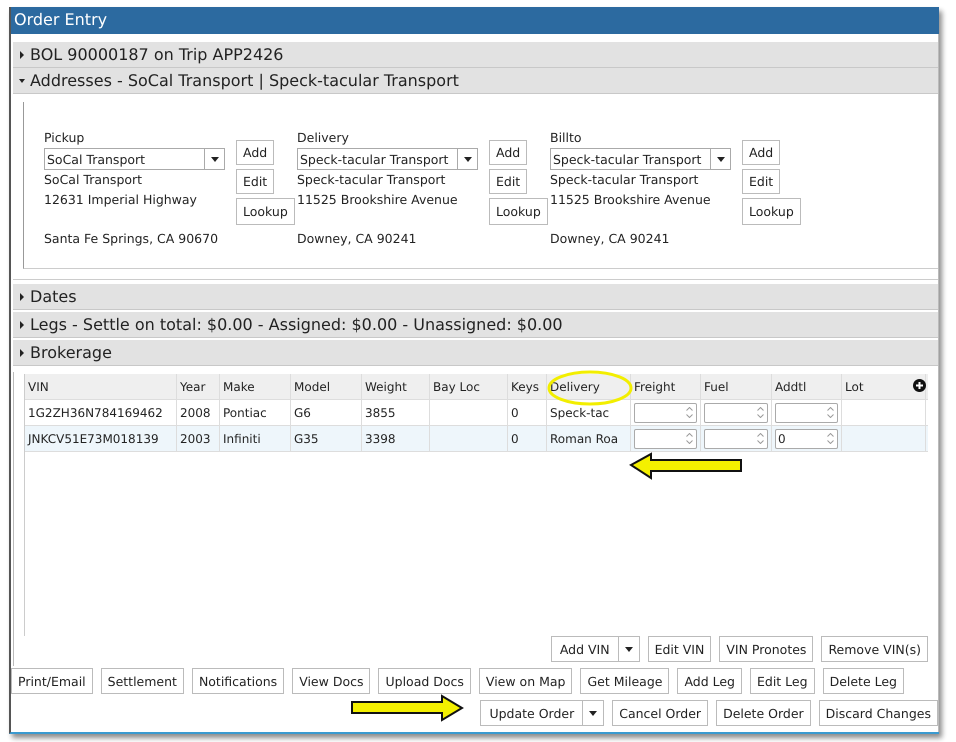 The image size is (956, 742). What do you see at coordinates (566, 138) in the screenshot?
I see `field-label: Billto` at bounding box center [566, 138].